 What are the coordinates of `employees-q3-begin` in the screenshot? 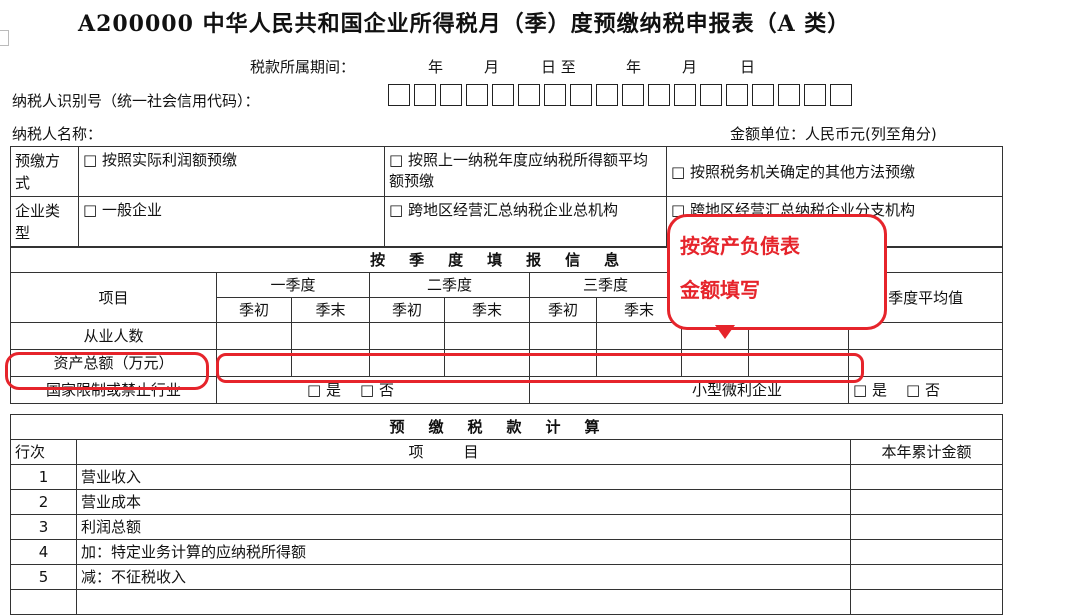 It's located at (563, 336).